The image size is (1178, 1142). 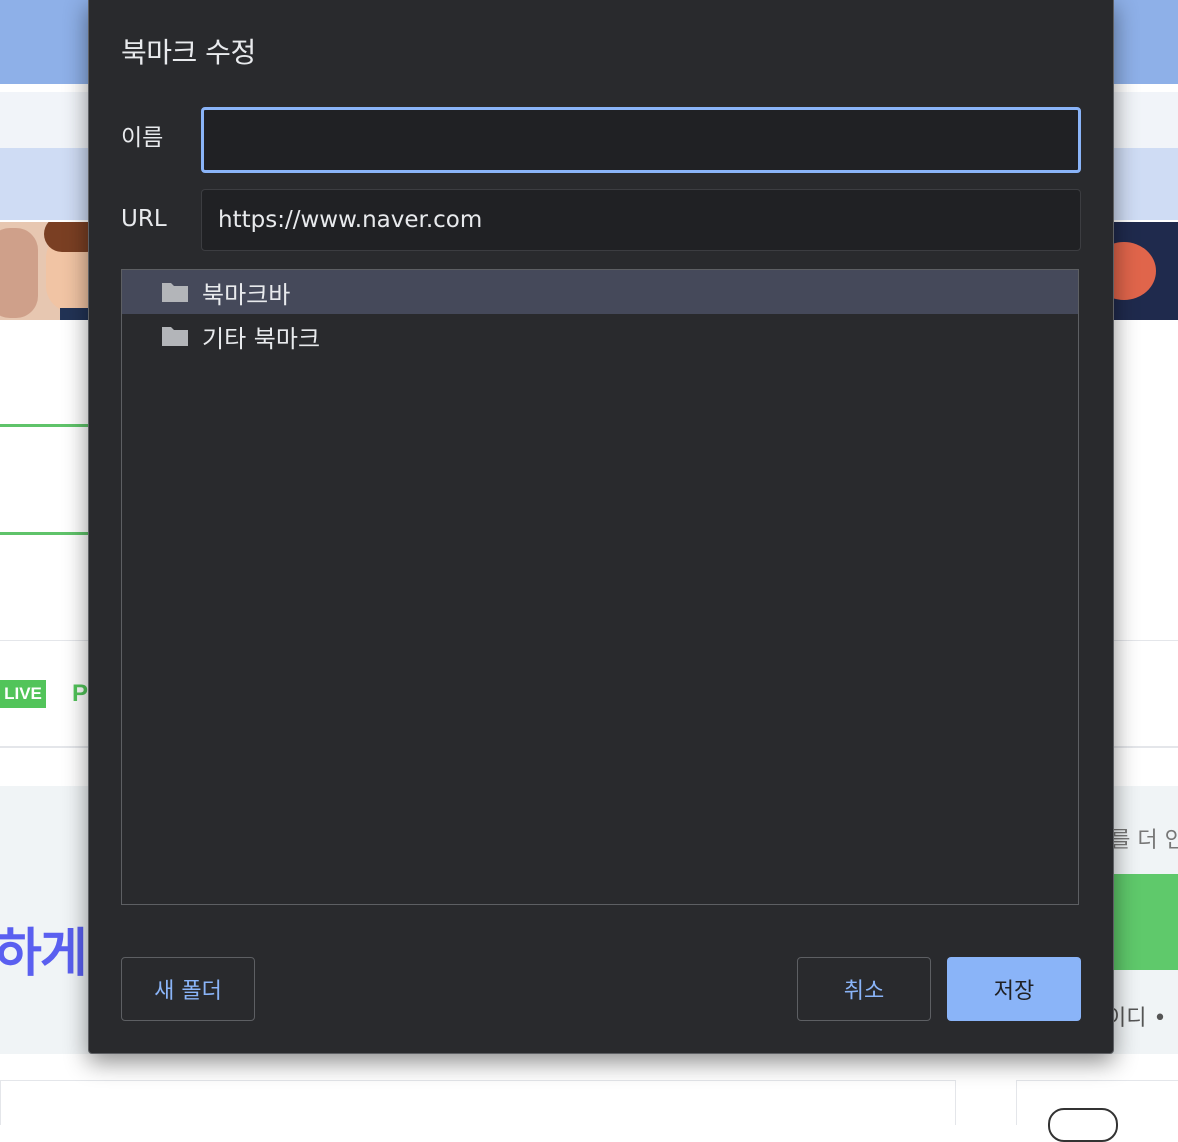 I want to click on cancel-button: 취소, so click(x=864, y=989).